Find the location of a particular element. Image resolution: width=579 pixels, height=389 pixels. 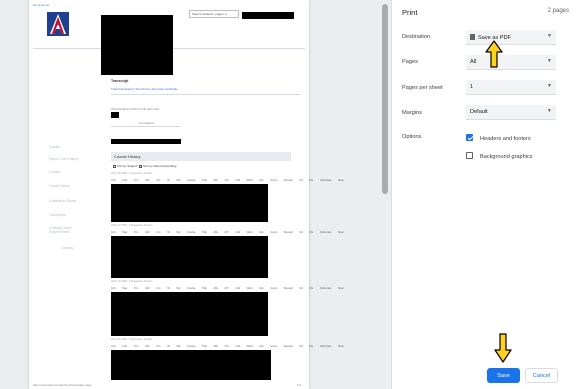

gpa-header: GPA Weighted GPA Credit Summary is located at coordinates (135, 109).